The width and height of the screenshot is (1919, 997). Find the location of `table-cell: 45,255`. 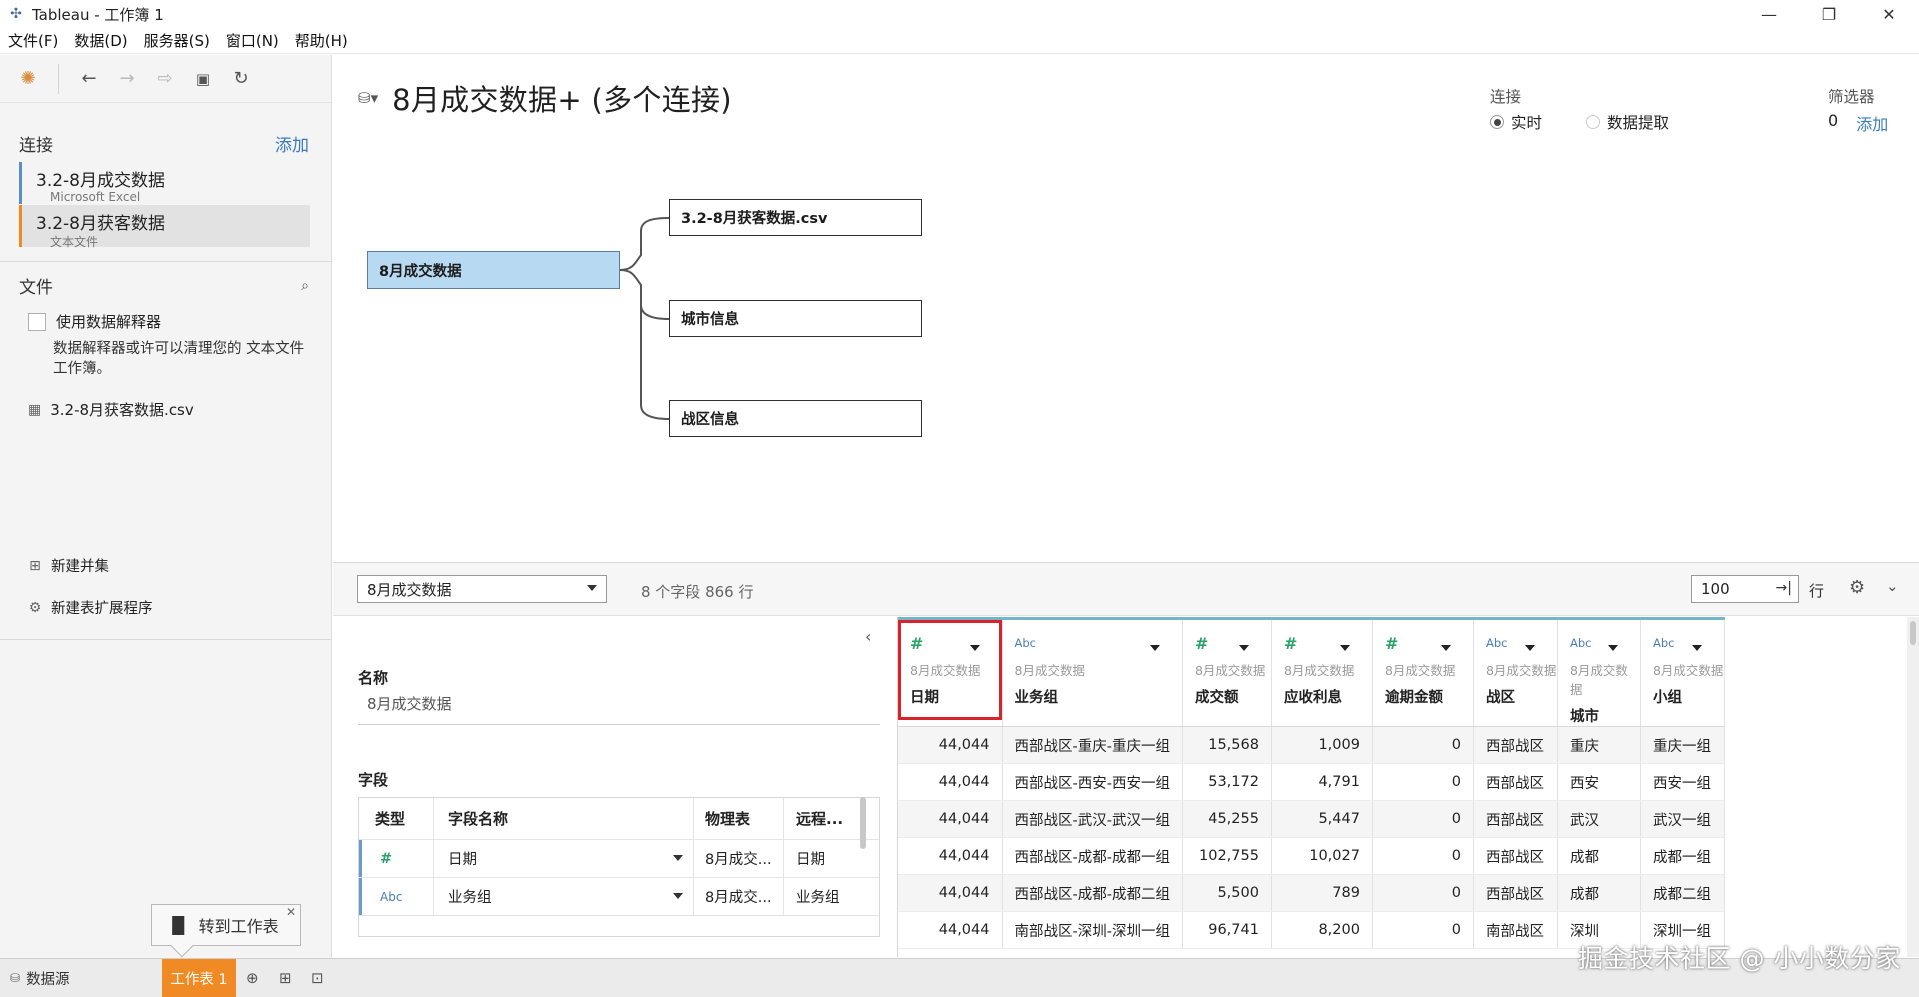

table-cell: 45,255 is located at coordinates (1227, 819).